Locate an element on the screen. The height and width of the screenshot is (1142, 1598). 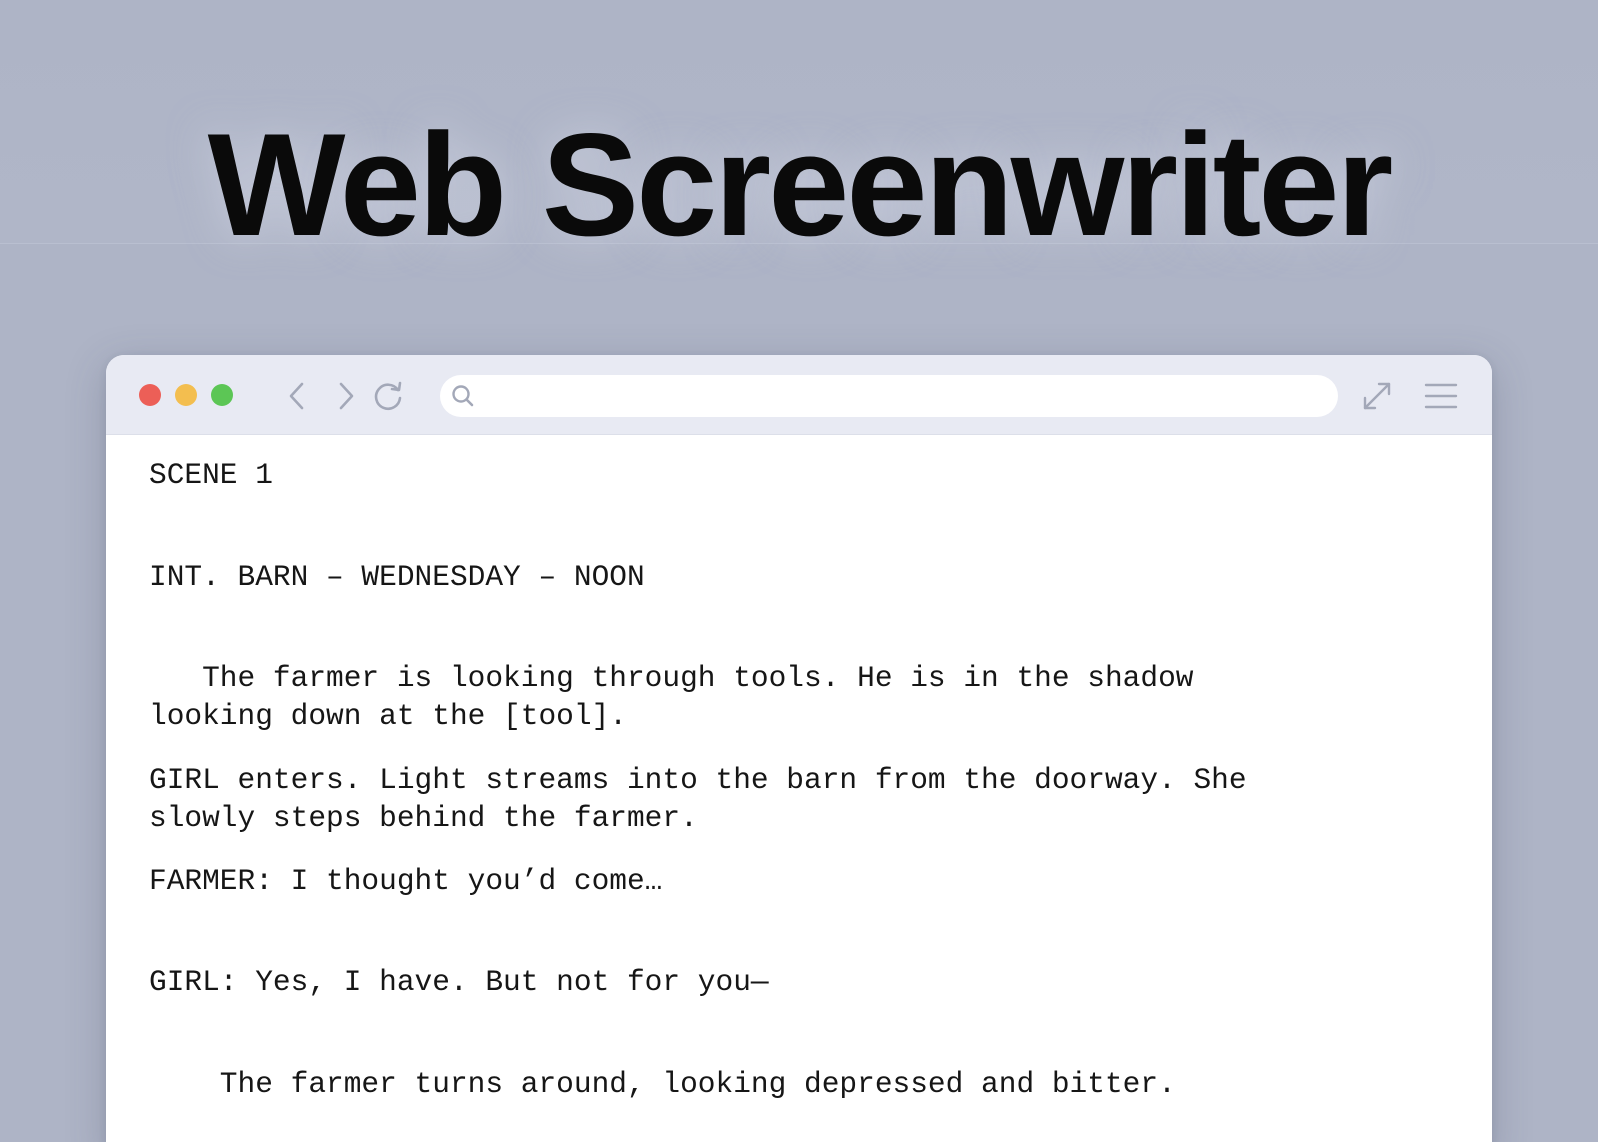
dialogue-line: GIRL: Yes, I have. But not for you— is located at coordinates (459, 982).